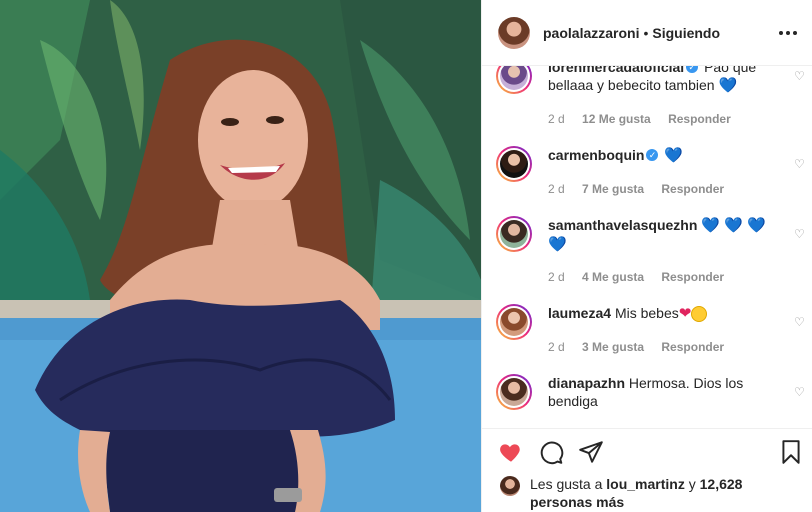 This screenshot has height=512, width=812. I want to click on comment-username: dianapazhn, so click(586, 383).